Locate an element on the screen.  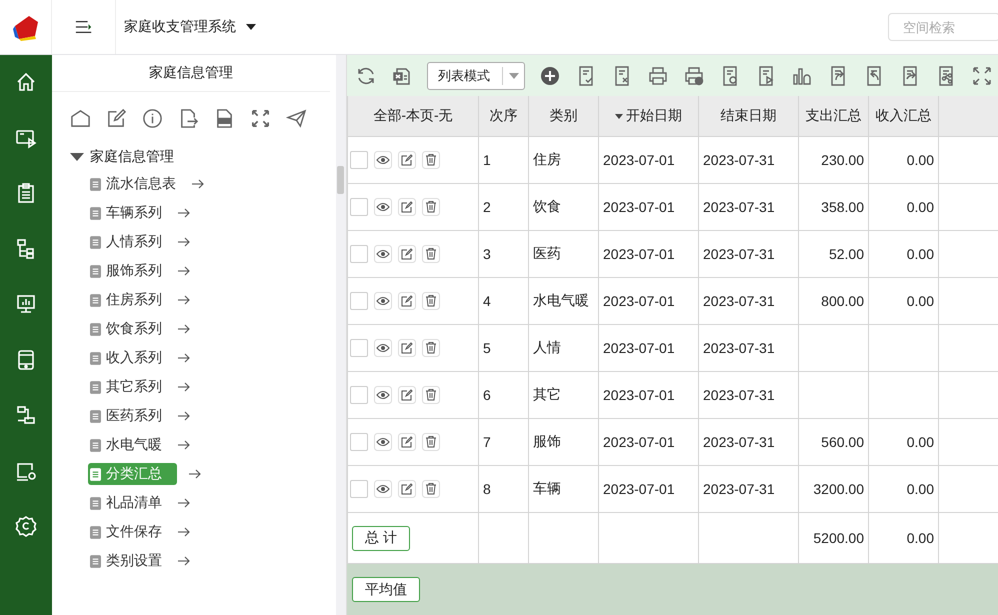
tablet-icon is located at coordinates (26, 359).